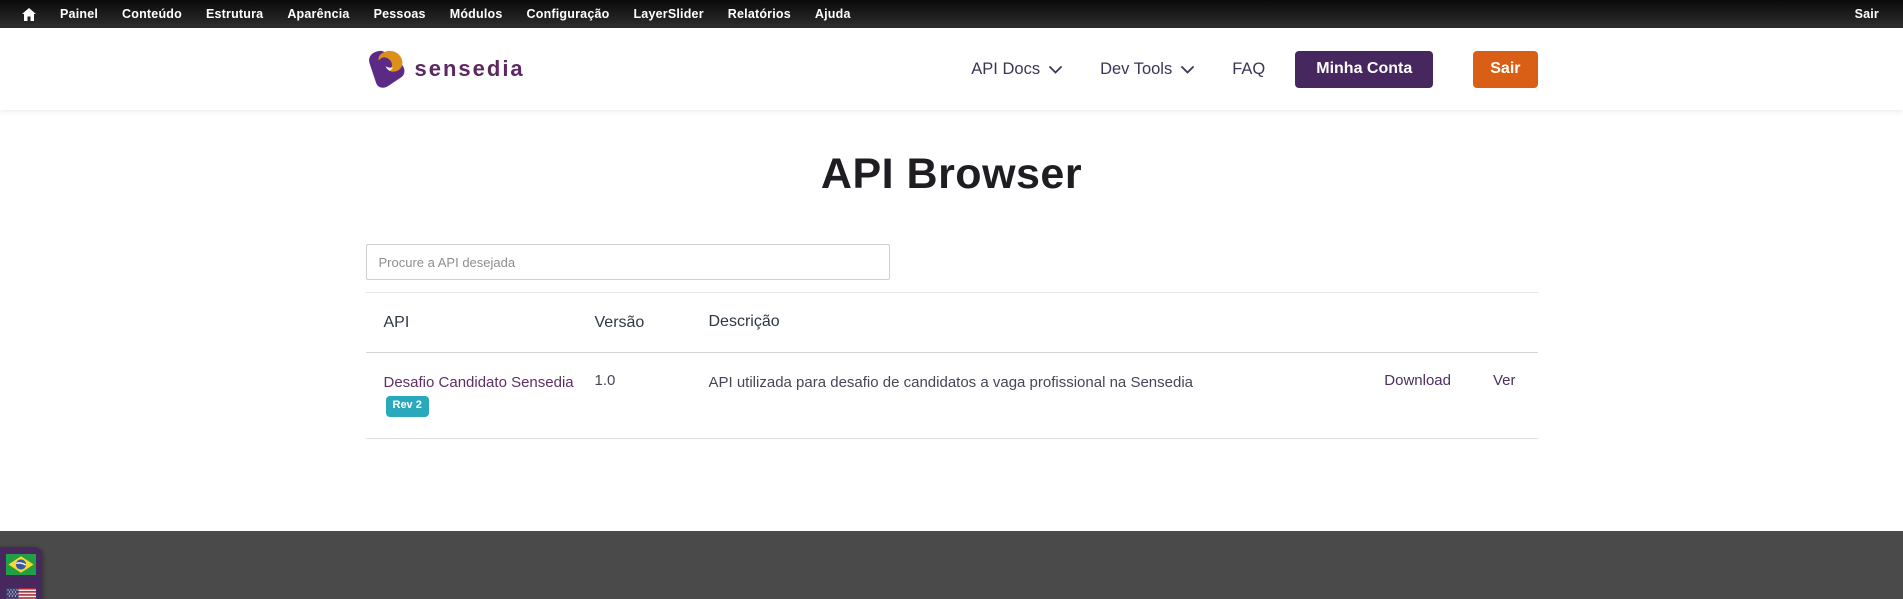 This screenshot has width=1903, height=599. What do you see at coordinates (1460, 380) in the screenshot?
I see `row-actions: Download Ver` at bounding box center [1460, 380].